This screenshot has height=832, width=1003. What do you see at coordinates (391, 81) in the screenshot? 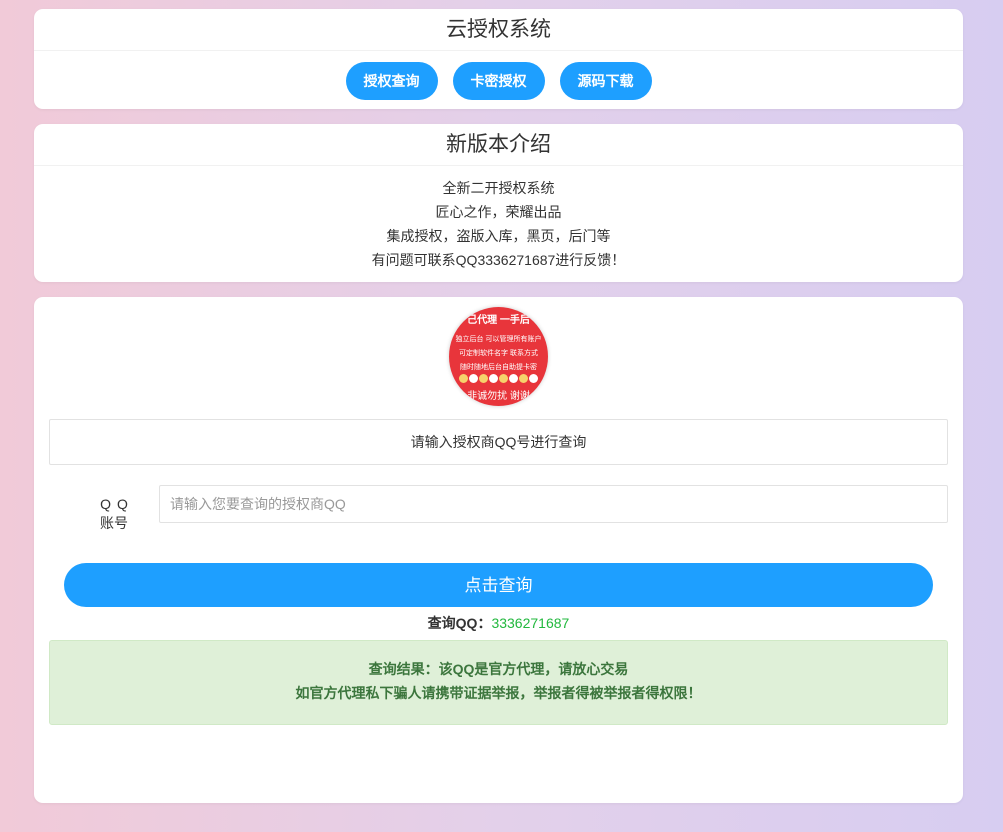
I see `license-query-button: 授权查询` at bounding box center [391, 81].